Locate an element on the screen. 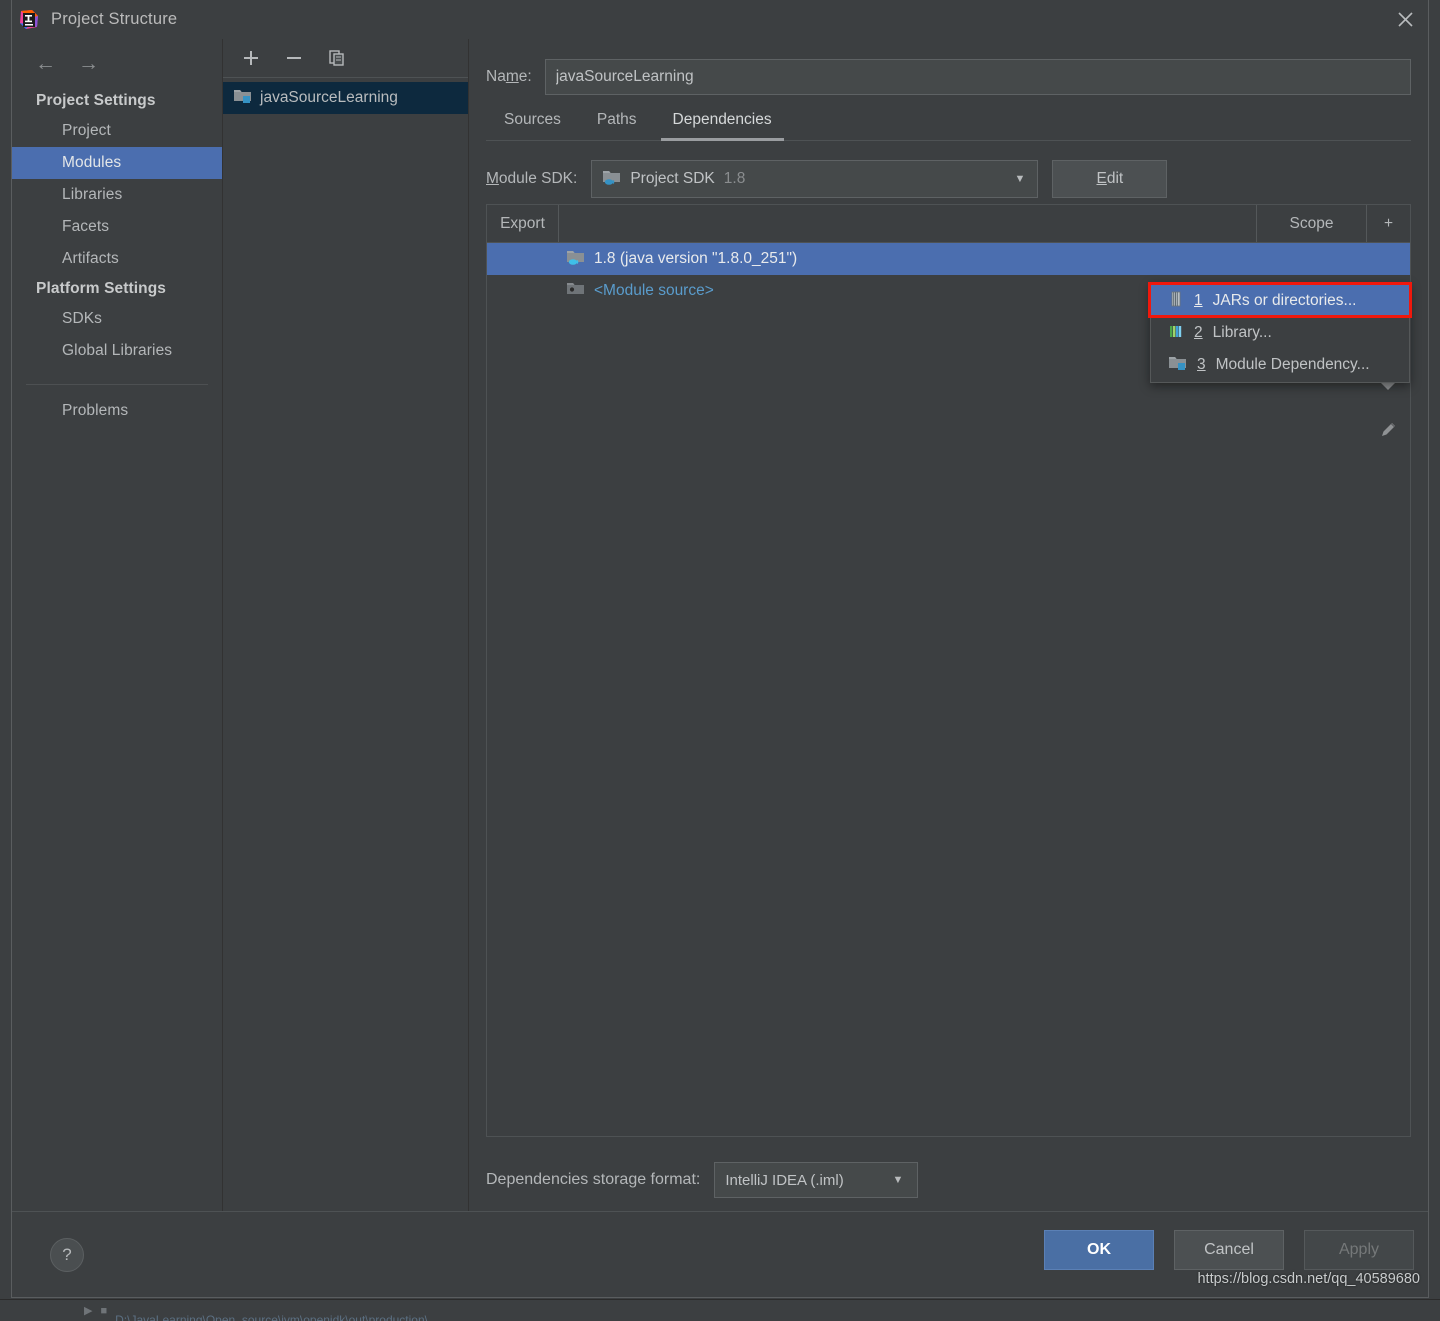  arrow-left-icon: ← is located at coordinates (45, 63).